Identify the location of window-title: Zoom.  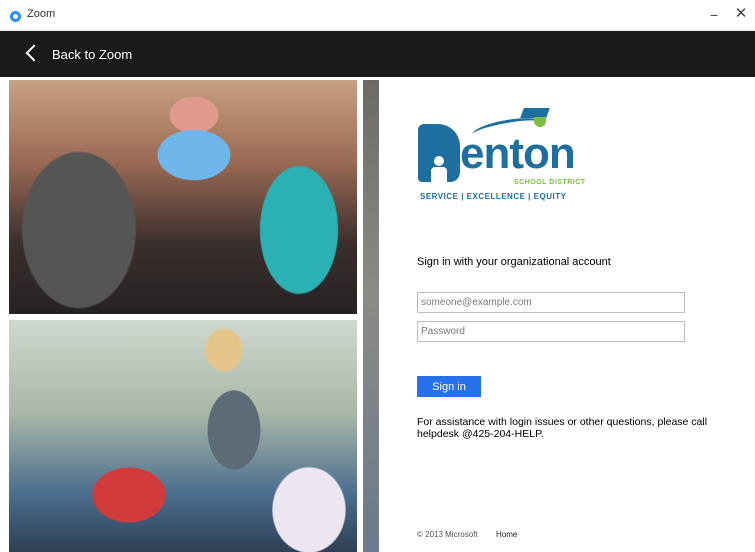
(41, 14).